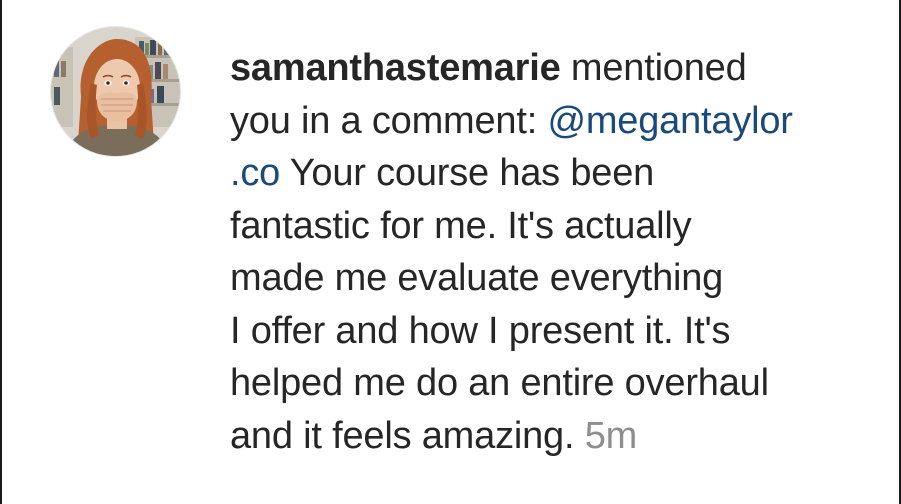 This screenshot has width=901, height=504. What do you see at coordinates (499, 383) in the screenshot?
I see `comment-text-line: helped me do an entire overhaul` at bounding box center [499, 383].